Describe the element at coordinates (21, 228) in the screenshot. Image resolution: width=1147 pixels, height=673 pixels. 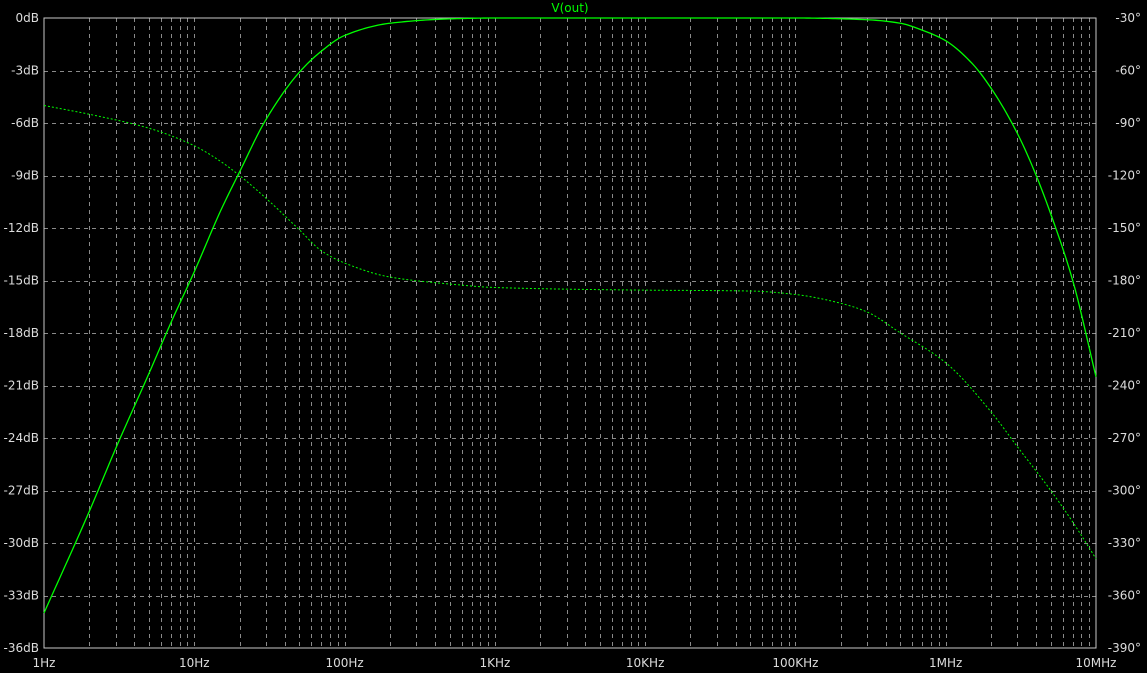
I see `y-left-tick-label: -12dB` at that location.